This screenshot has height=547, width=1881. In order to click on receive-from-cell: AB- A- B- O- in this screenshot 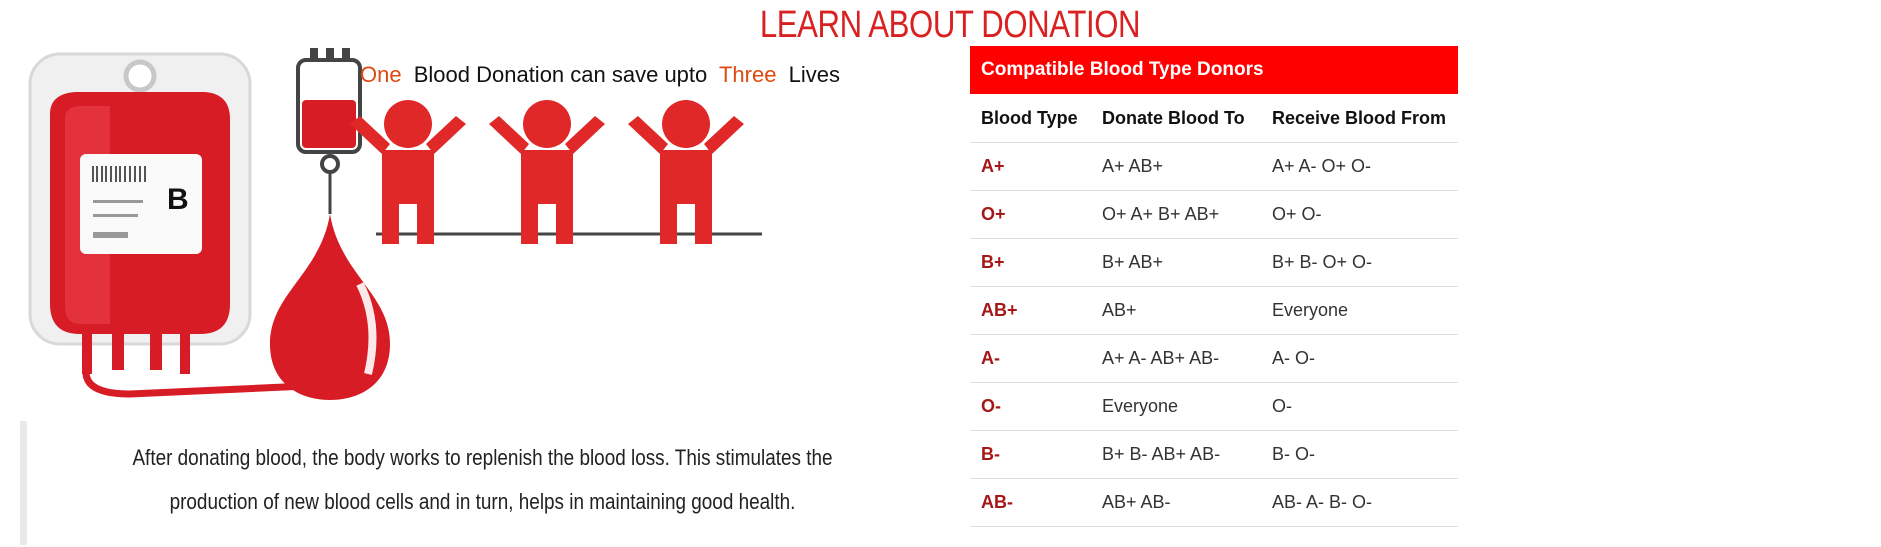, I will do `click(1359, 502)`.